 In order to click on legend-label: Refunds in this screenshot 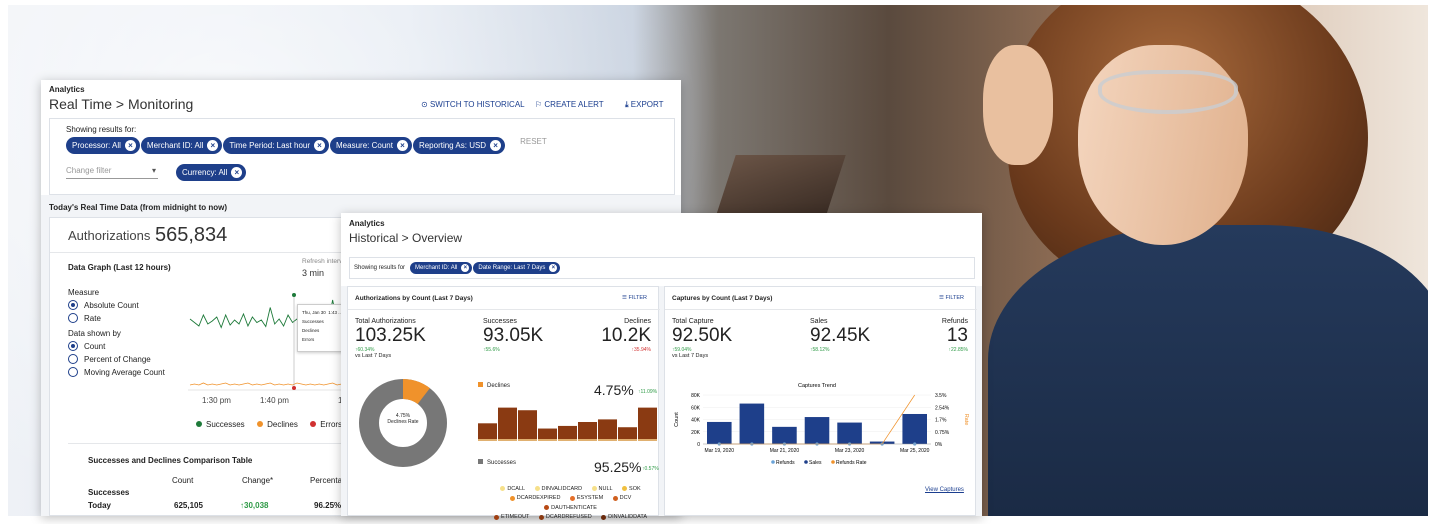, I will do `click(785, 463)`.